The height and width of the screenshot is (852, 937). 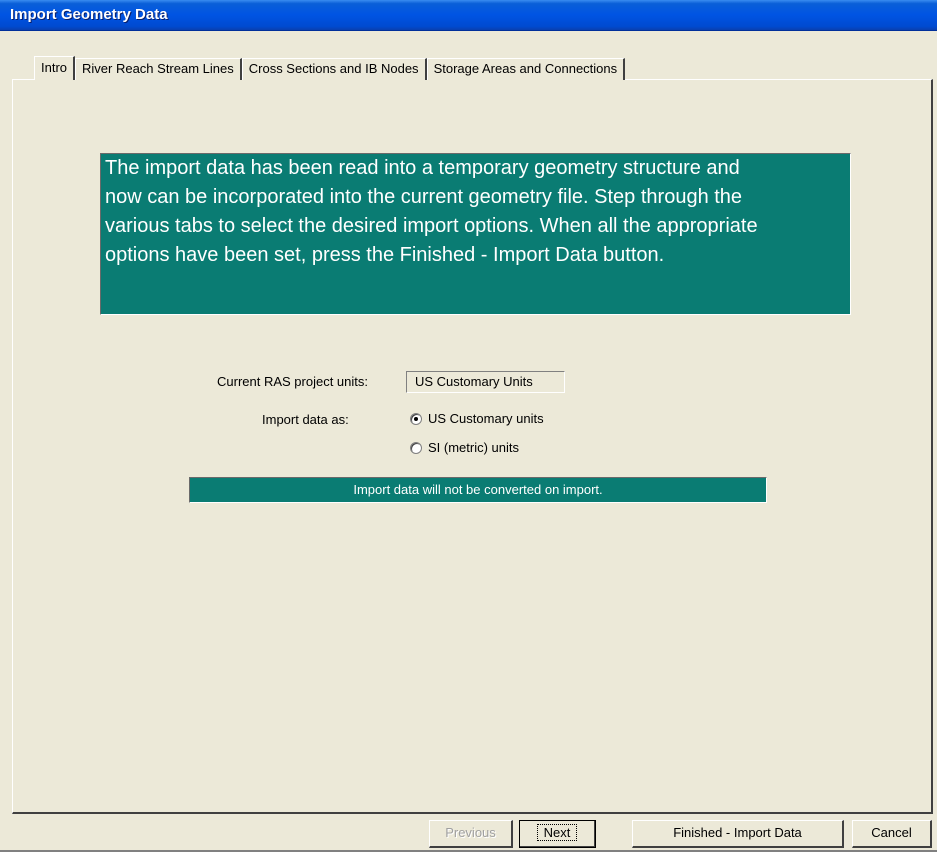 I want to click on tab-intro: Intro, so click(x=55, y=68).